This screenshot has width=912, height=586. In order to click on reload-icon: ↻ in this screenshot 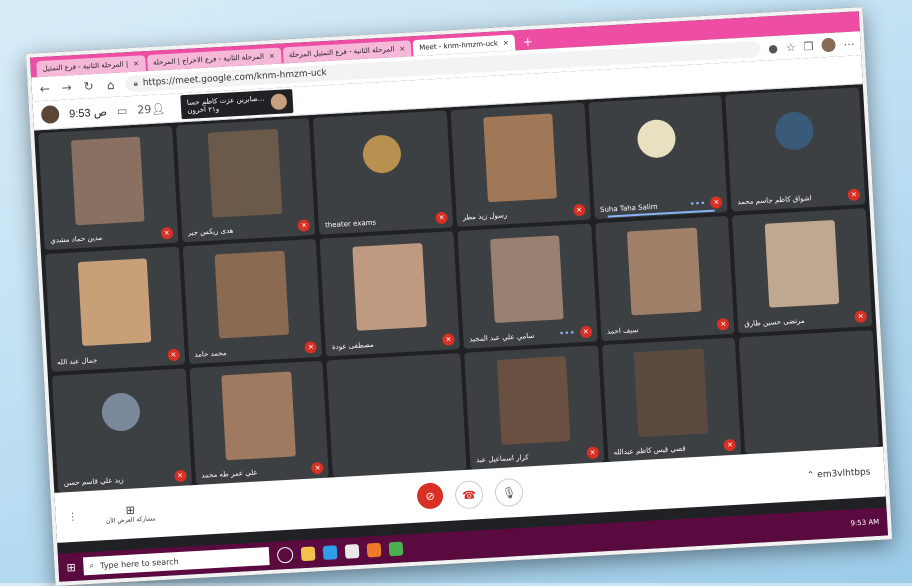, I will do `click(88, 86)`.